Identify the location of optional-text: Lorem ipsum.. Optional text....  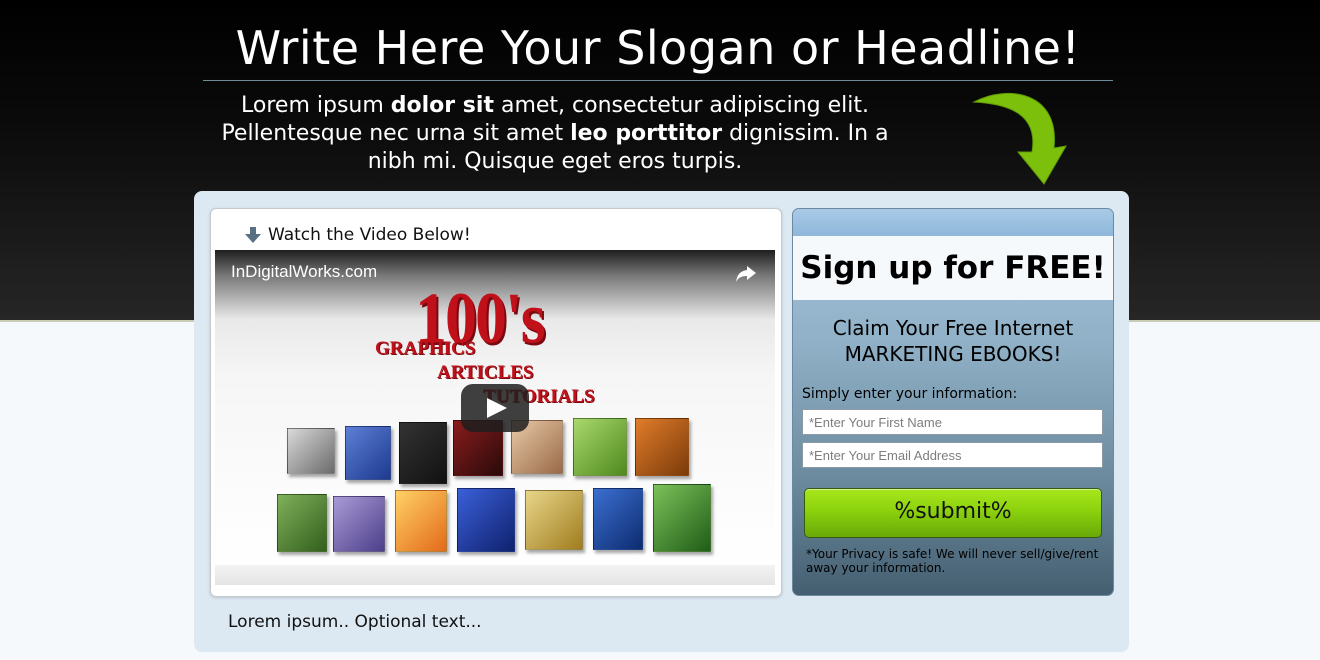
(355, 622).